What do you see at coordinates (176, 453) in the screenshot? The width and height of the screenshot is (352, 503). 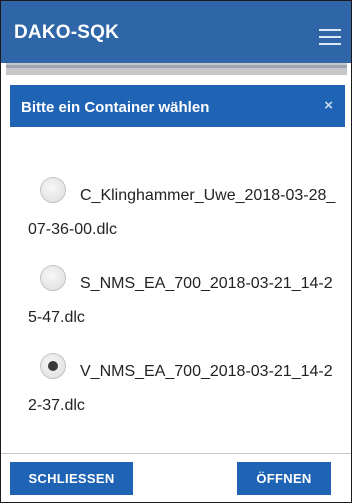 I see `footer-divider` at bounding box center [176, 453].